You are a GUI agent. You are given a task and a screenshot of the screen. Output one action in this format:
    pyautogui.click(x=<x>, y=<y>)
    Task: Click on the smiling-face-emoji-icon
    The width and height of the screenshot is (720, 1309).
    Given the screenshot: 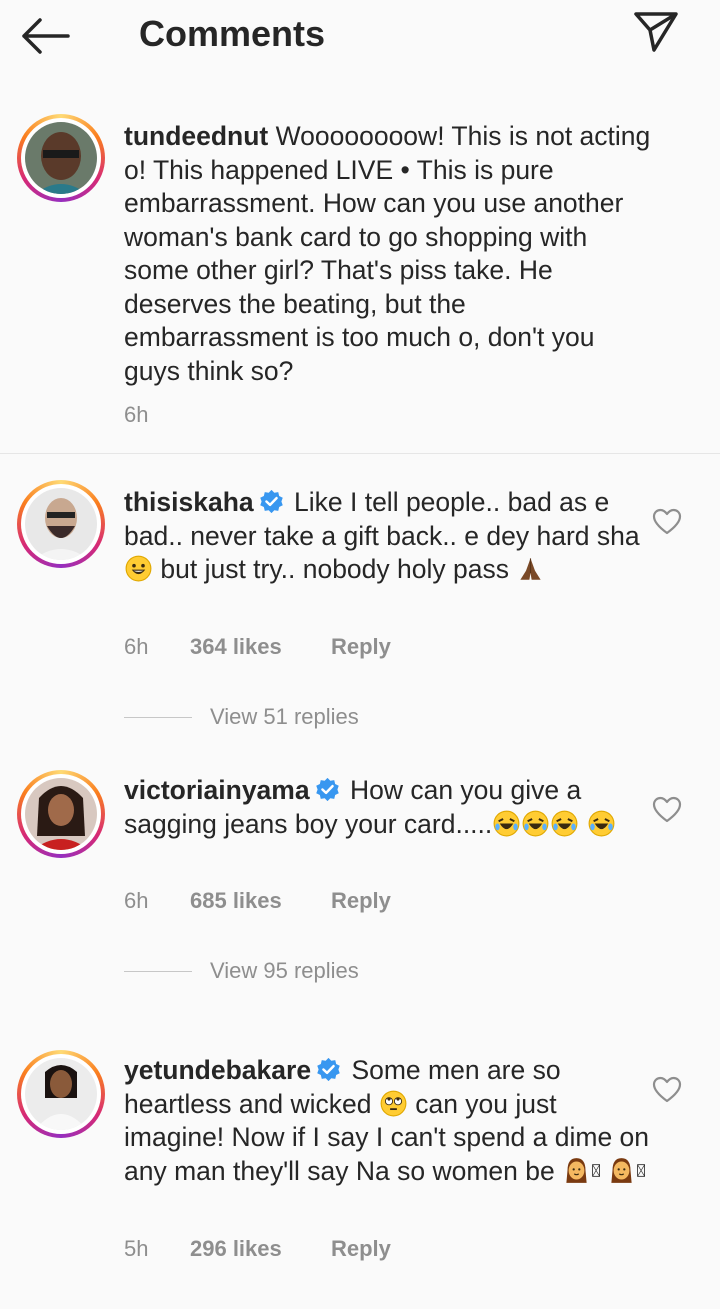 What is the action you would take?
    pyautogui.click(x=138, y=568)
    